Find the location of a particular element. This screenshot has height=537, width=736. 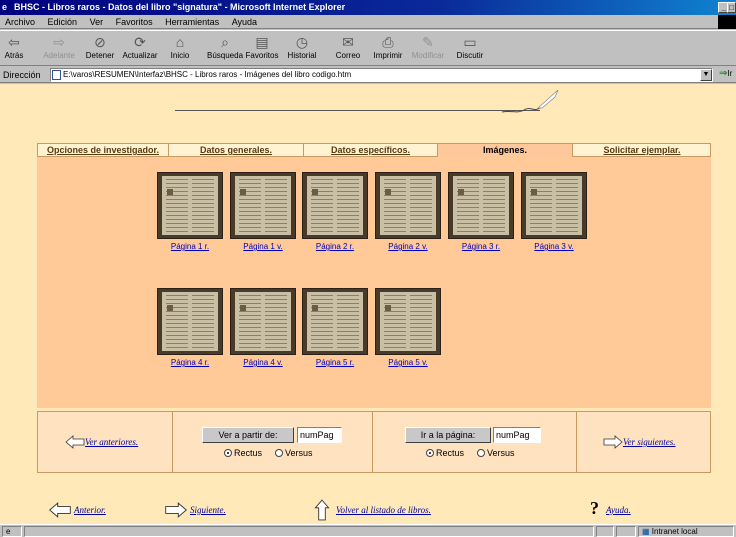

toolbar-label: Atrás is located at coordinates (14, 55).